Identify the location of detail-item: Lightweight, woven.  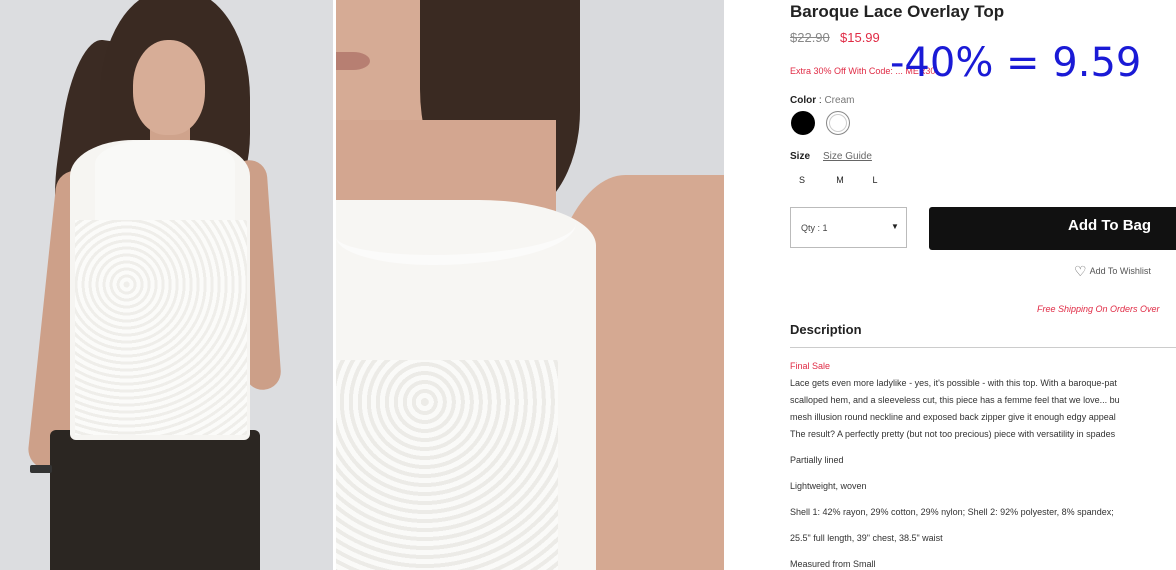
(828, 486).